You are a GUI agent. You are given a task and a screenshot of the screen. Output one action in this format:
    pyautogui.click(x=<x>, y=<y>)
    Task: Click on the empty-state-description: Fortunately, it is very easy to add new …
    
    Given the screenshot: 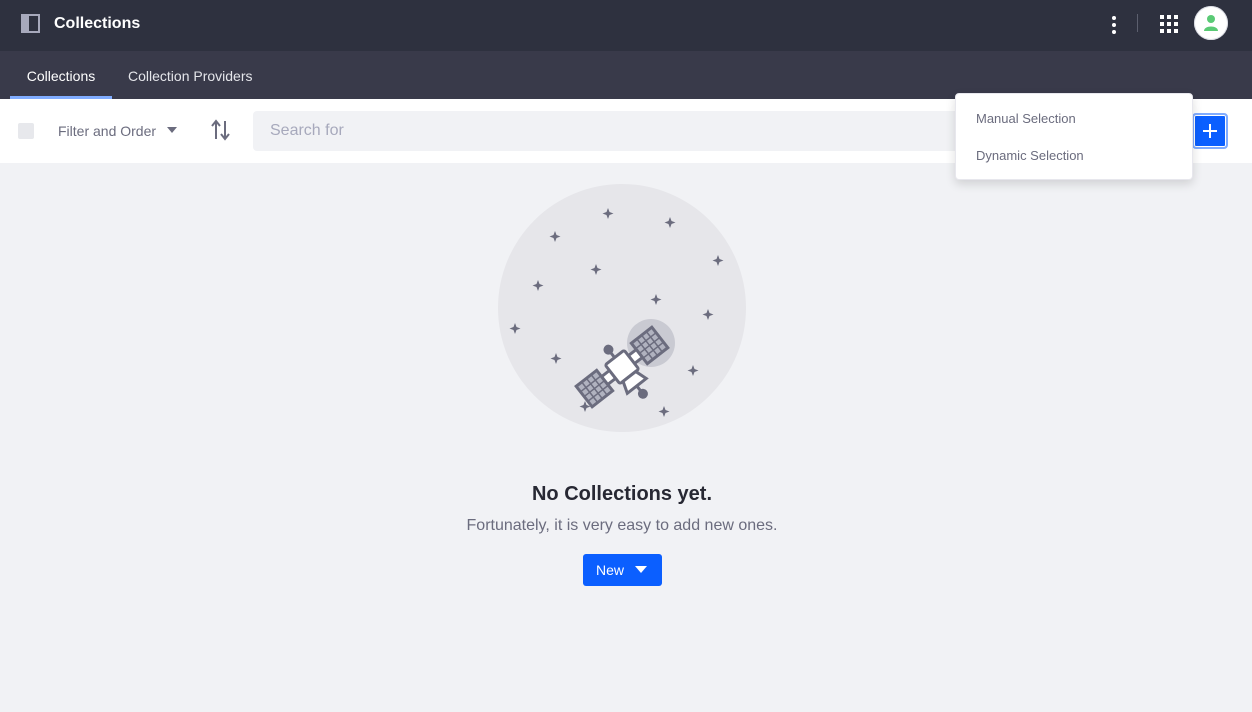 What is the action you would take?
    pyautogui.click(x=622, y=525)
    